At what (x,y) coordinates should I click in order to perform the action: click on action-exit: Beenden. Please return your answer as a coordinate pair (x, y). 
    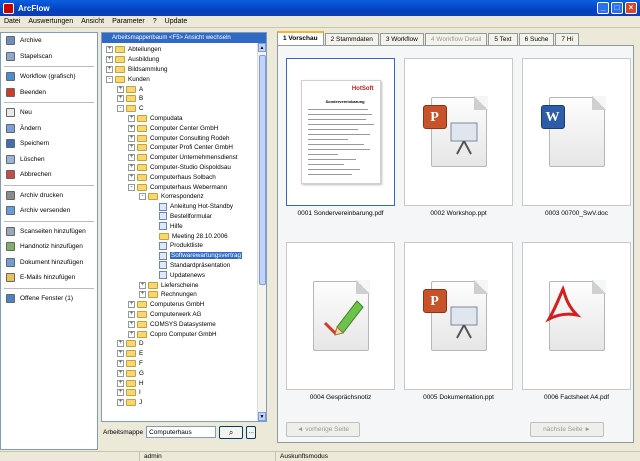
    Looking at the image, I should click on (49, 93).